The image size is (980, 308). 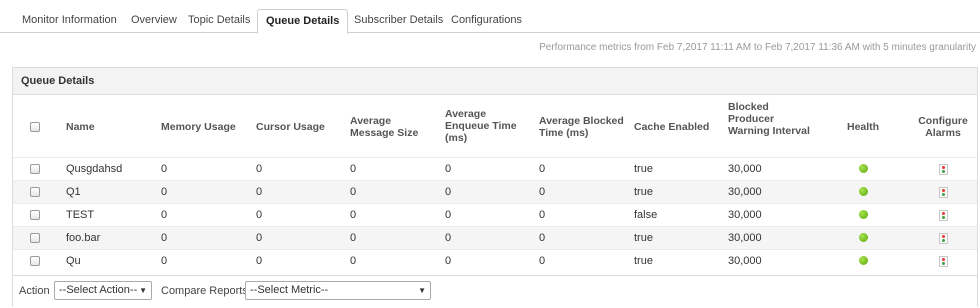 What do you see at coordinates (80, 127) in the screenshot?
I see `col-name: Name` at bounding box center [80, 127].